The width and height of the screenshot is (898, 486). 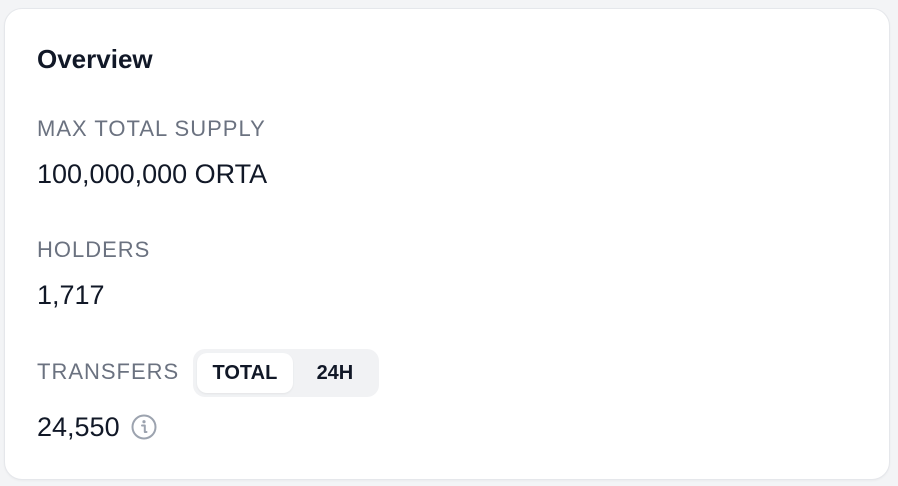 I want to click on transfers-label: TRANSFERS, so click(x=108, y=371).